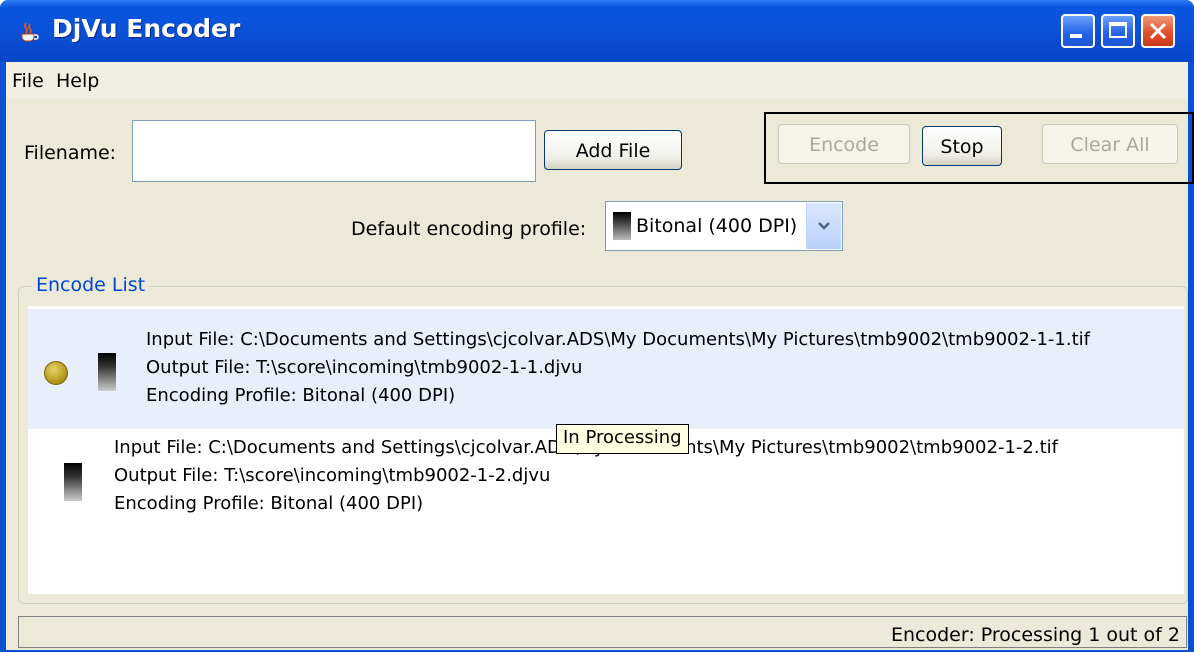 The height and width of the screenshot is (652, 1194). What do you see at coordinates (609, 632) in the screenshot?
I see `status-bar-main-panel: Encoder: Processing 1 out of 2` at bounding box center [609, 632].